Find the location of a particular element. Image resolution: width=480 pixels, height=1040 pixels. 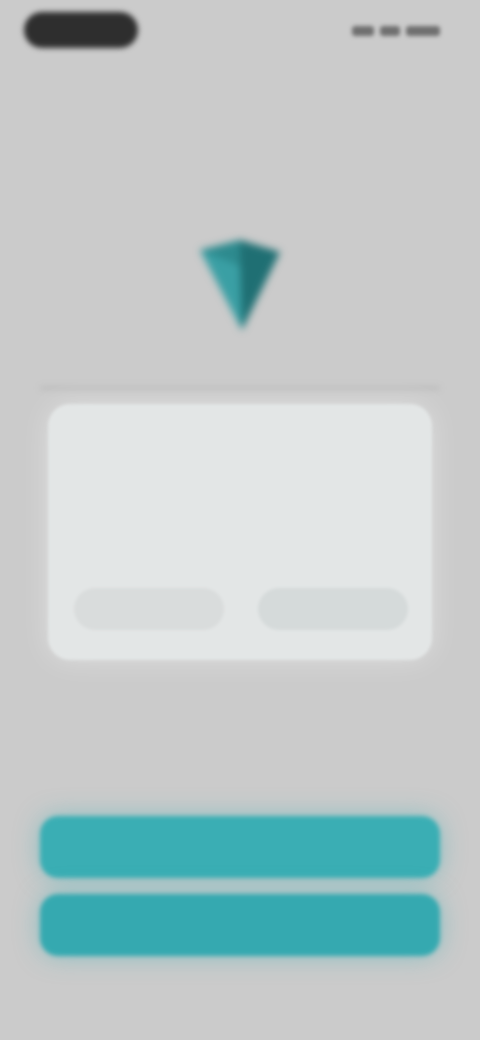

status-bar is located at coordinates (240, 32).